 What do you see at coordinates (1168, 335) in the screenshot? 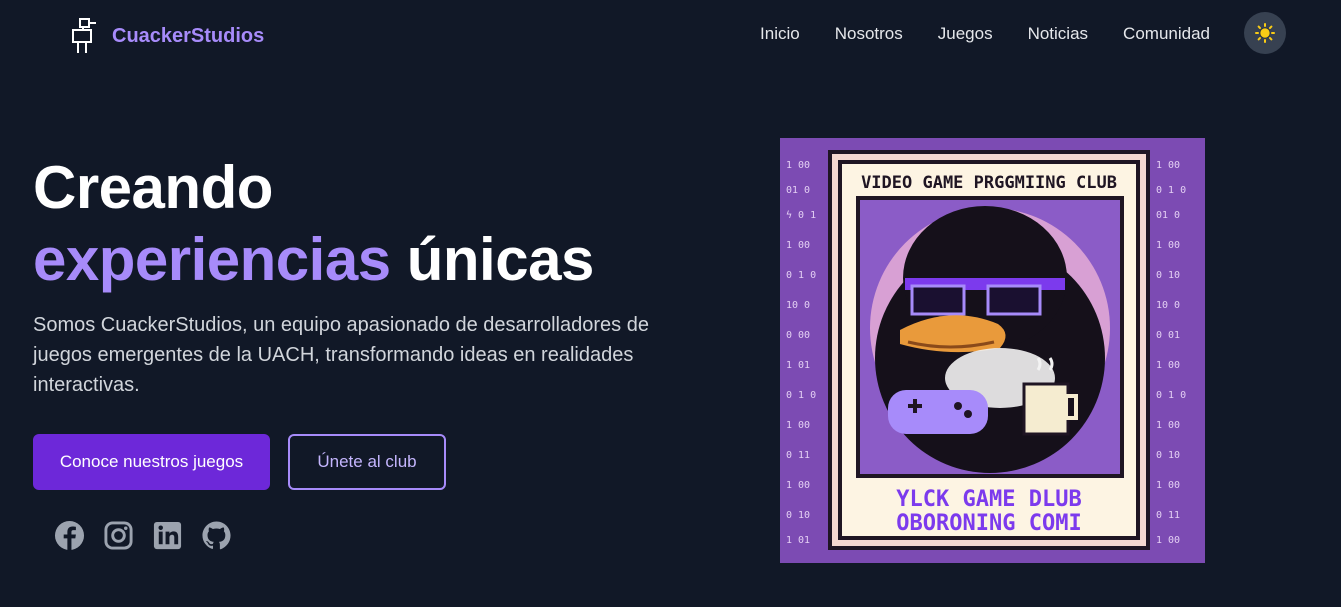
I see `svg-text: 0 01` at bounding box center [1168, 335].